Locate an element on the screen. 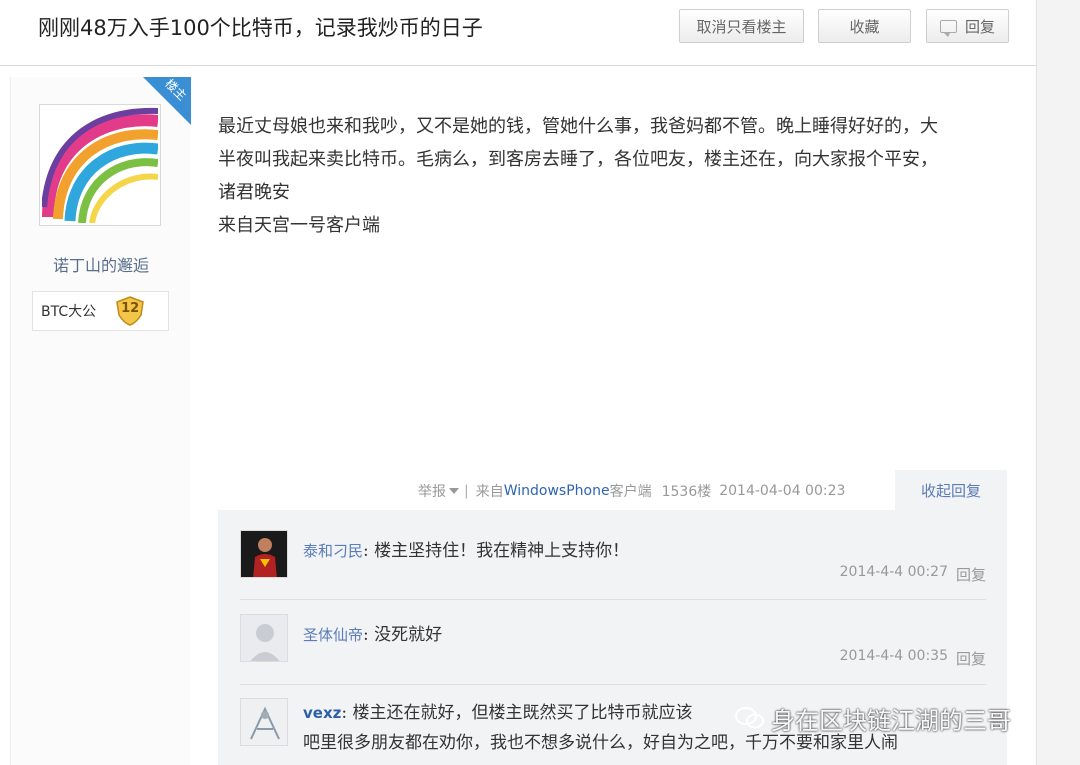 This screenshot has height=765, width=1080. scrollbar-gutter is located at coordinates (1058, 382).